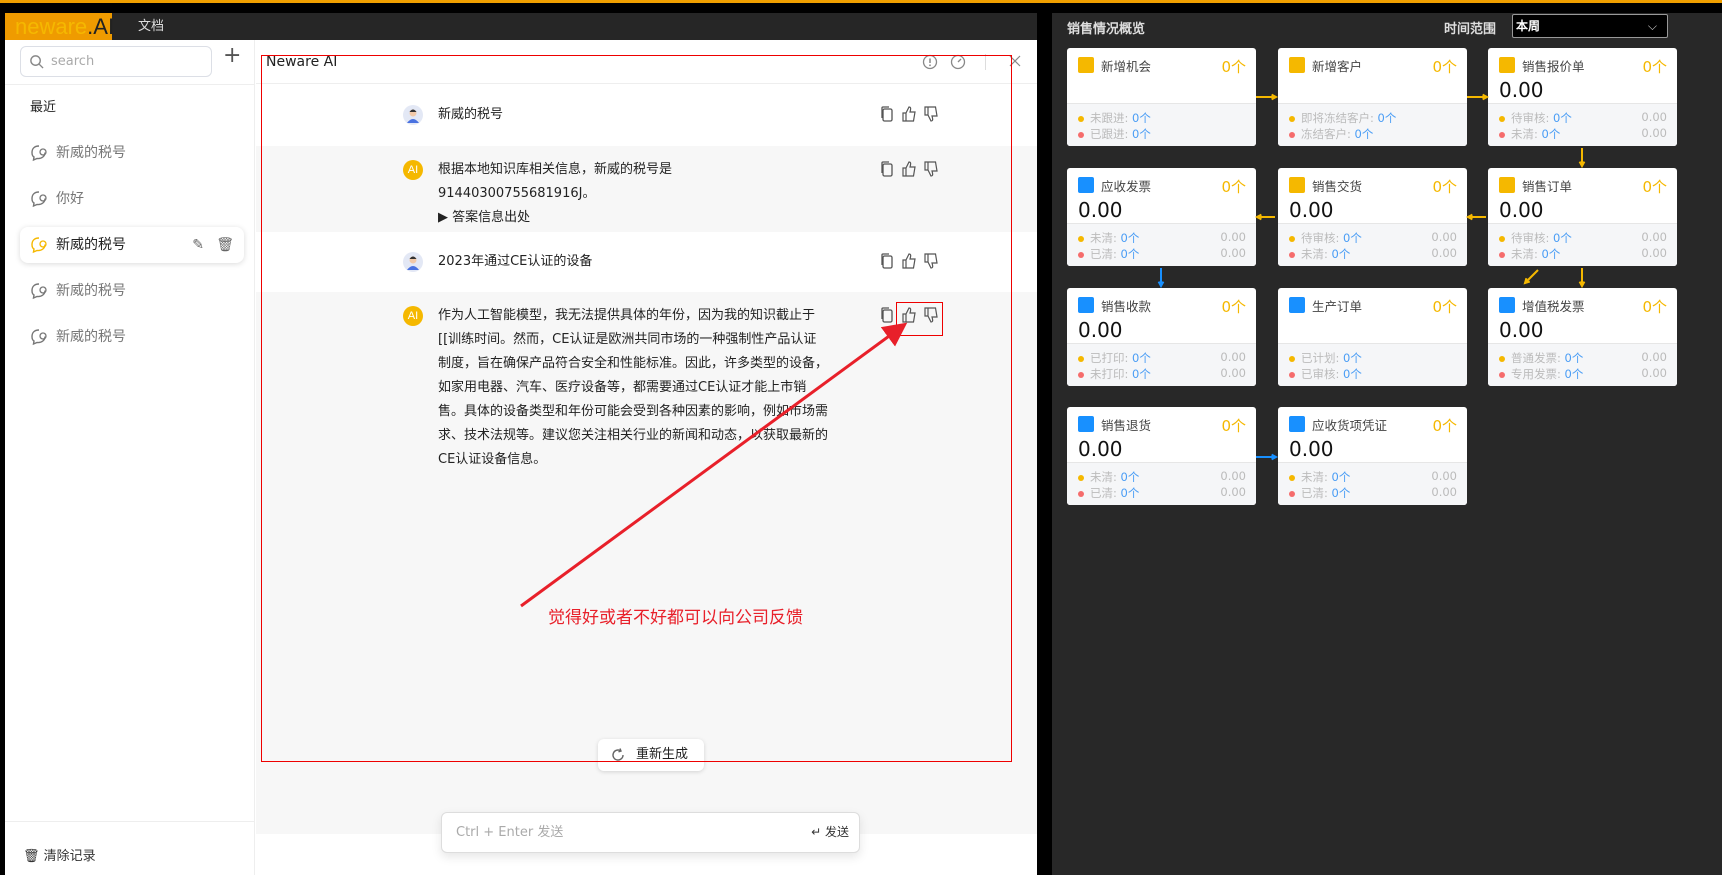  Describe the element at coordinates (1371, 277) in the screenshot. I see `flow-arrows` at that location.